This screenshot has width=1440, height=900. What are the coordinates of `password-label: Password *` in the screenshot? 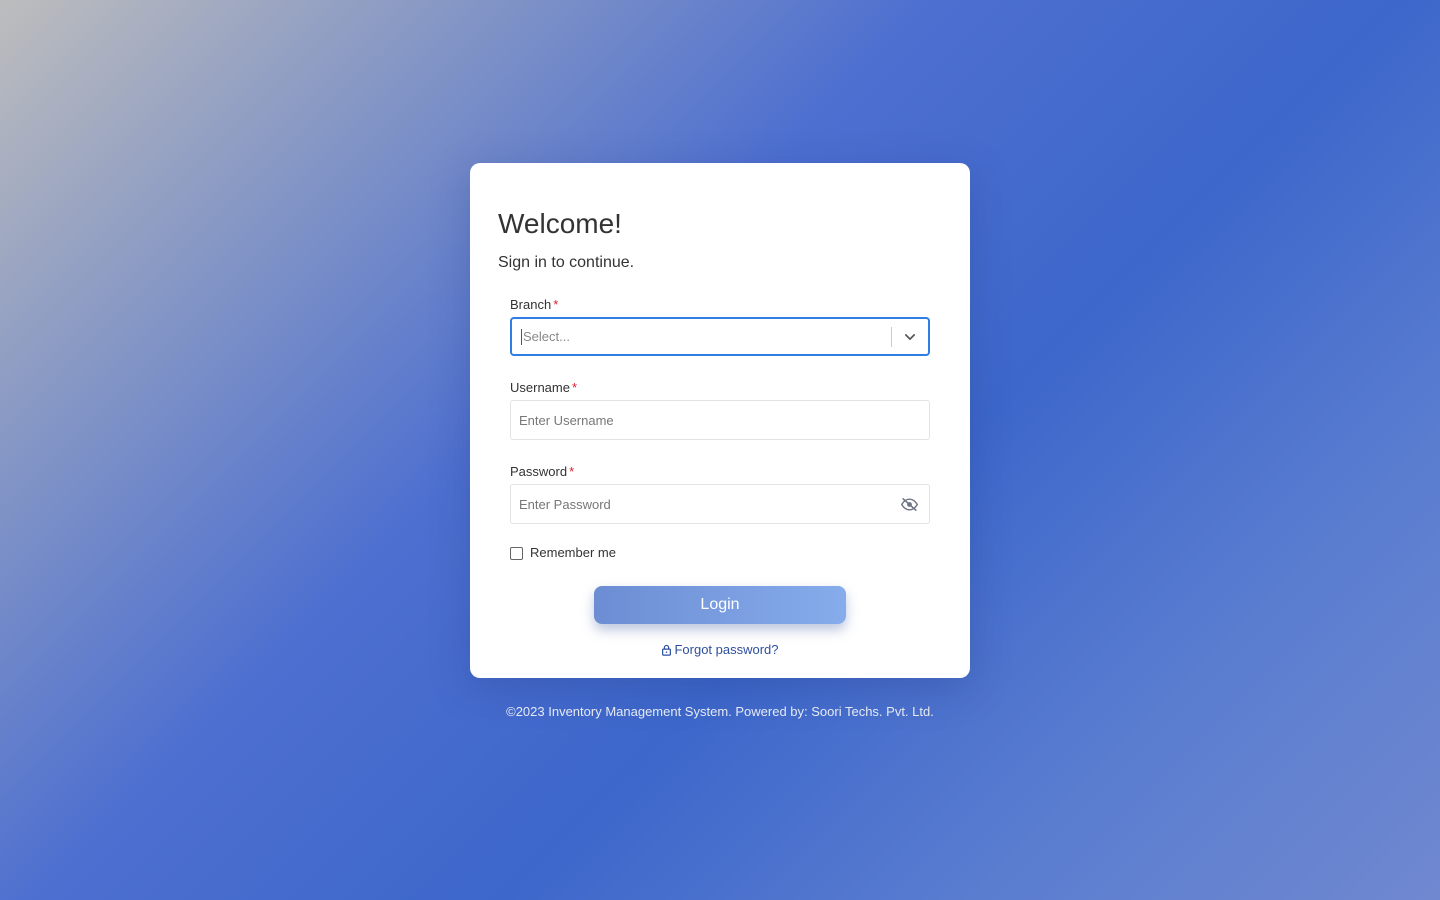 It's located at (720, 472).